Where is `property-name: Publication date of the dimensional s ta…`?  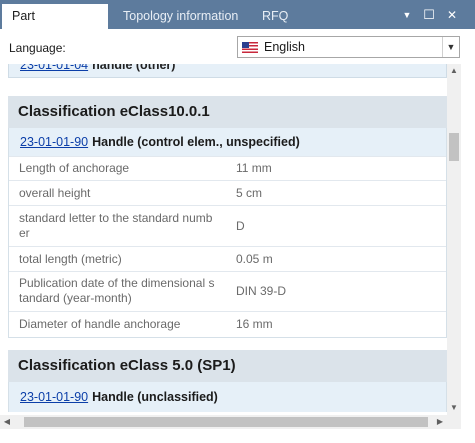 property-name: Publication date of the dimensional s ta… is located at coordinates (119, 291).